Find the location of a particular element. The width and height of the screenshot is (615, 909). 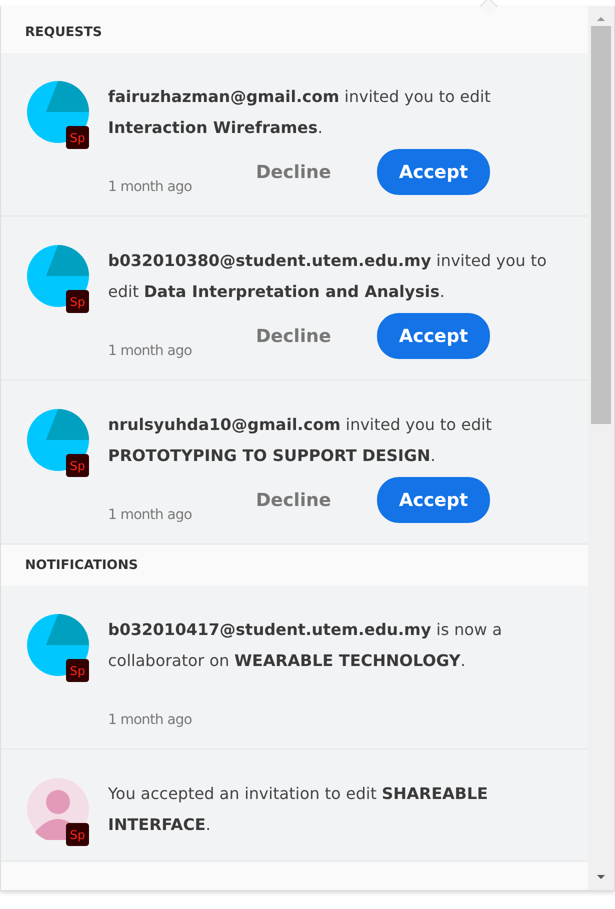

notification-message: b032010380@student.utem.edu.my invited you to edit Data Interpretation and Analysis. is located at coordinates (328, 276).